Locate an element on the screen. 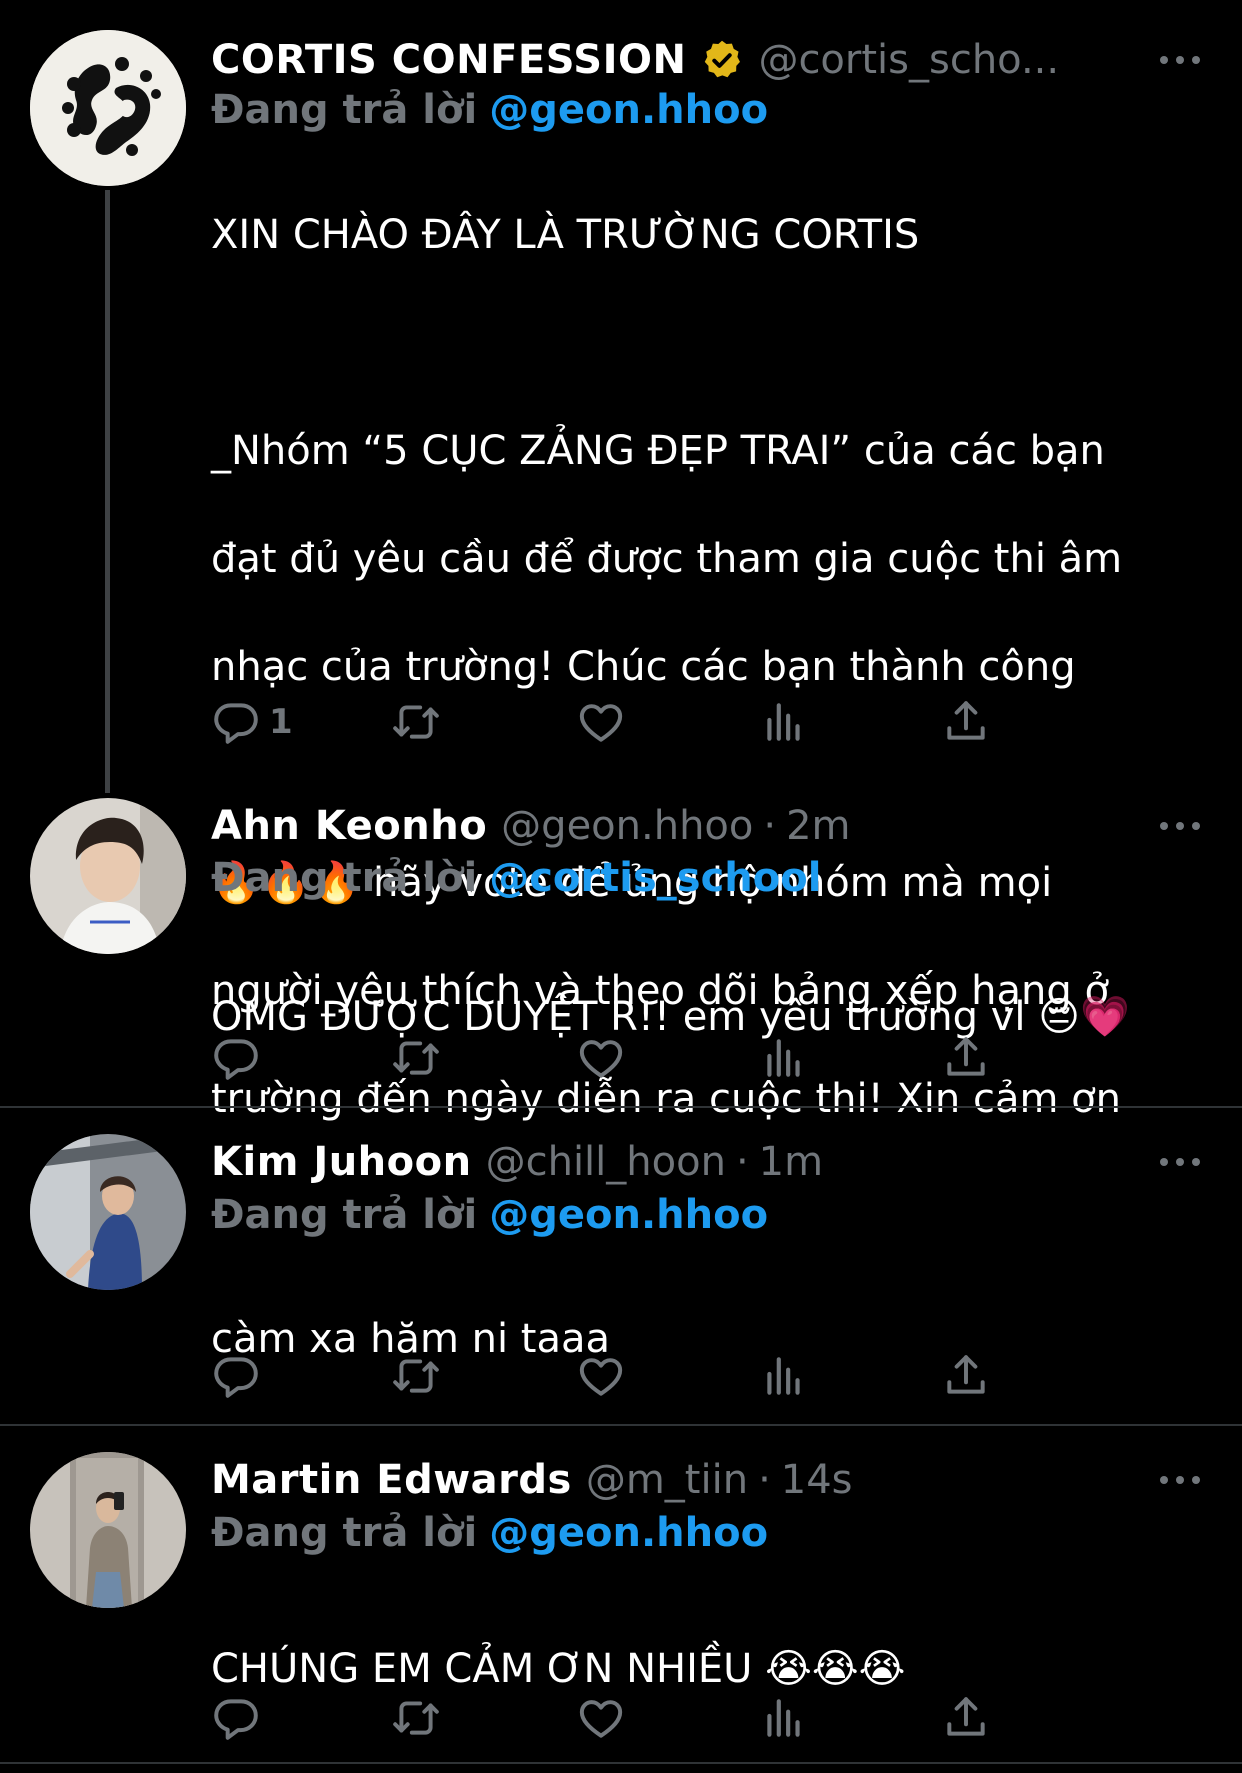 The width and height of the screenshot is (1242, 1773). tweet-text-line: _Nhóm “5 CỤC ZẢNG ĐẸP TRAI” của các bạn is located at coordinates (658, 451).